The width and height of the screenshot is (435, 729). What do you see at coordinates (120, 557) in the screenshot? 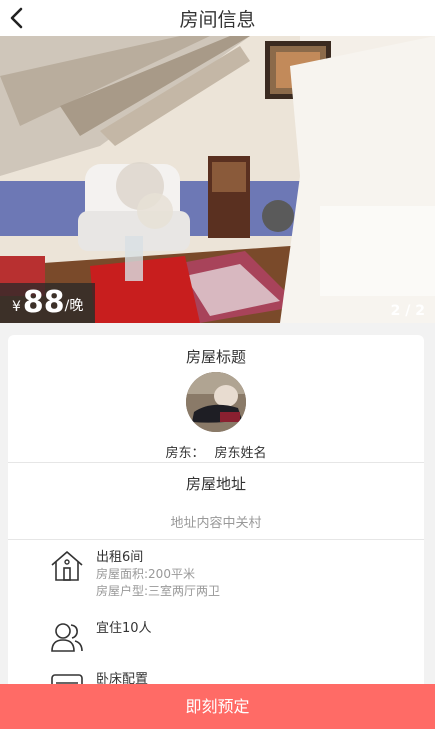
I see `feature-rooms-title: 出租6间` at bounding box center [120, 557].